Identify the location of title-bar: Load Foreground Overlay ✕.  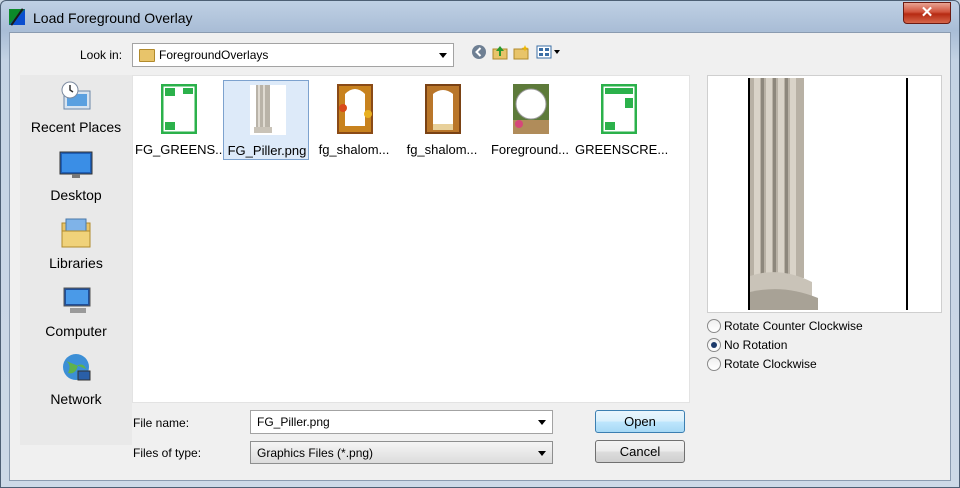
(480, 17).